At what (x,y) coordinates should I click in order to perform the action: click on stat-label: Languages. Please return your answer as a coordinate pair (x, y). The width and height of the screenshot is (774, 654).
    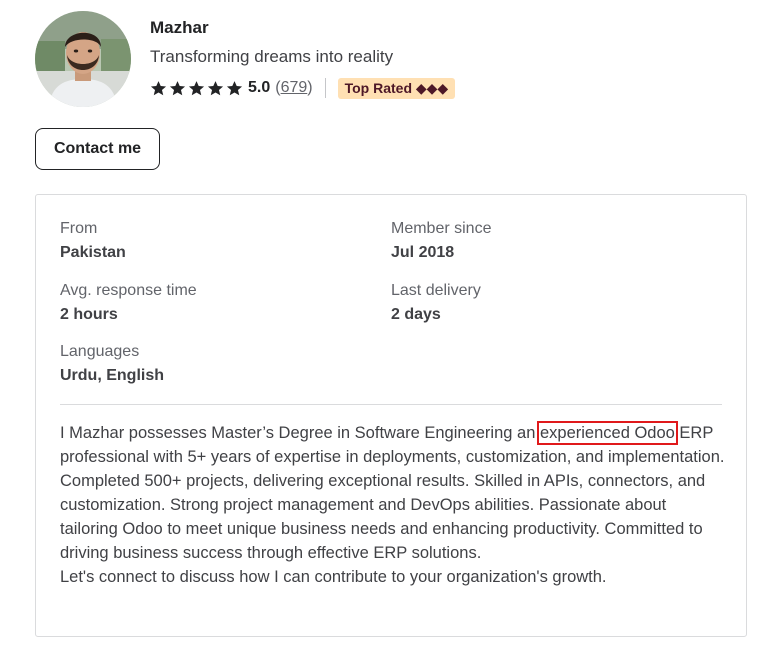
    Looking at the image, I should click on (100, 351).